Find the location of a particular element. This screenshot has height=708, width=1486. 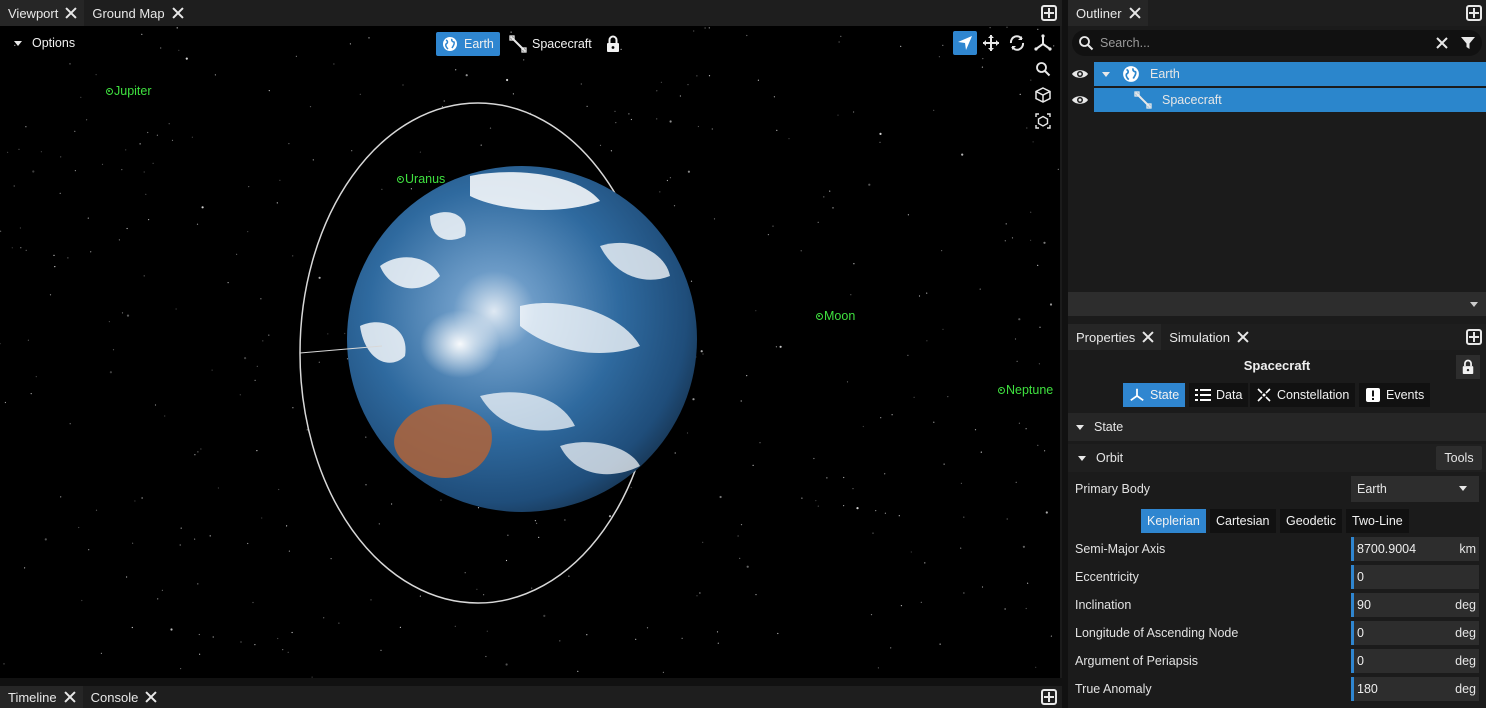

focus-earth-button: Earth is located at coordinates (468, 44).